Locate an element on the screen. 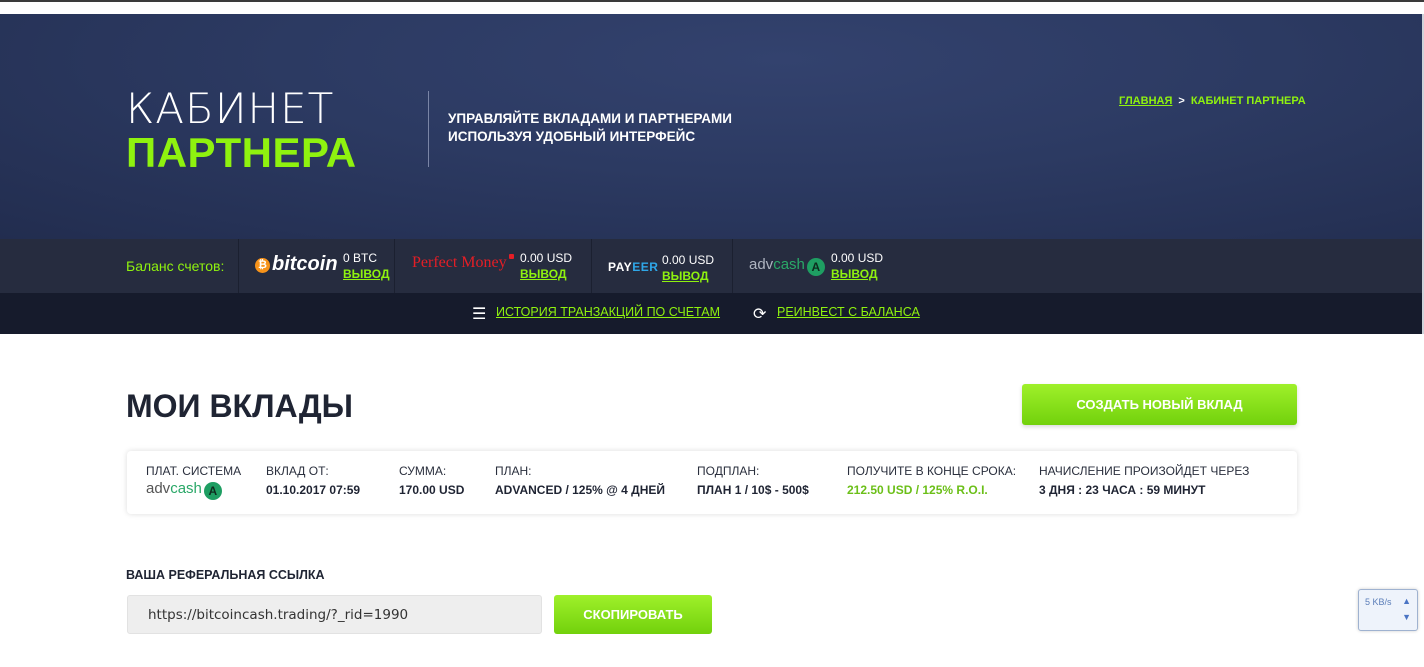 This screenshot has height=667, width=1424. advcash-logo-b: cash is located at coordinates (789, 264).